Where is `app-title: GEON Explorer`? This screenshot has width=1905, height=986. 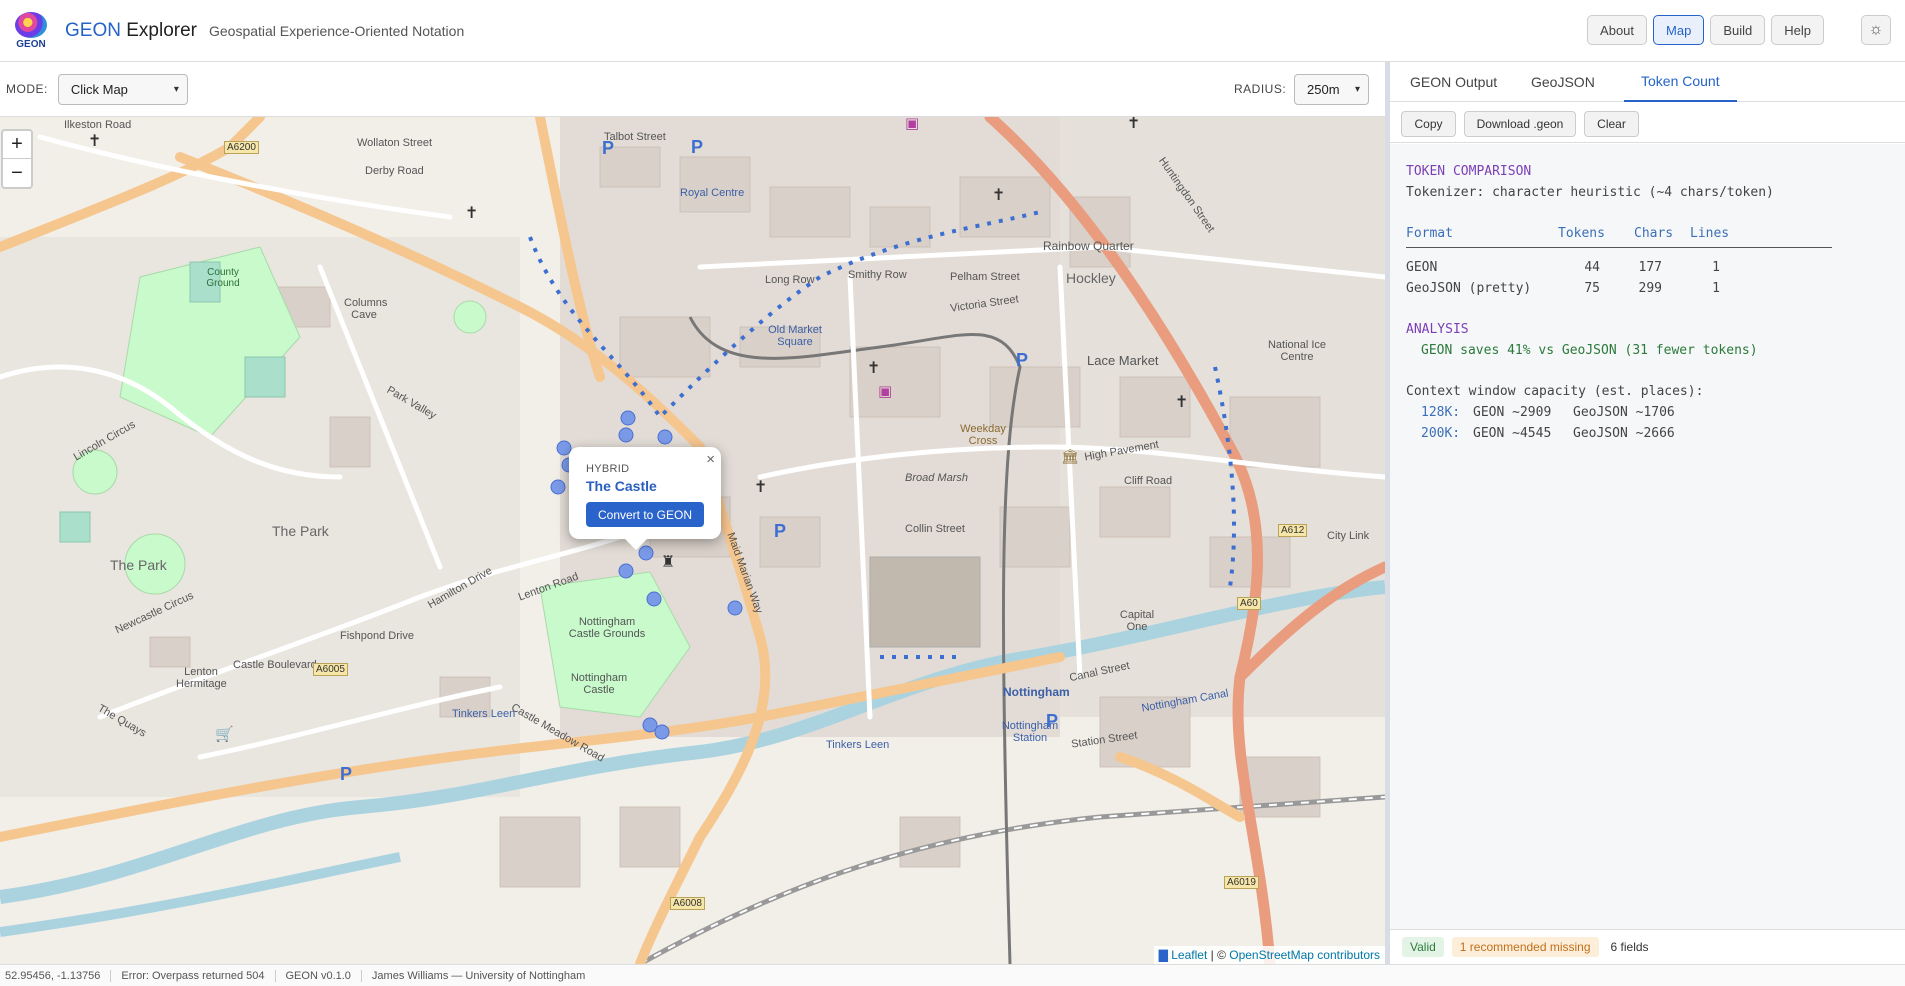
app-title: GEON Explorer is located at coordinates (131, 31).